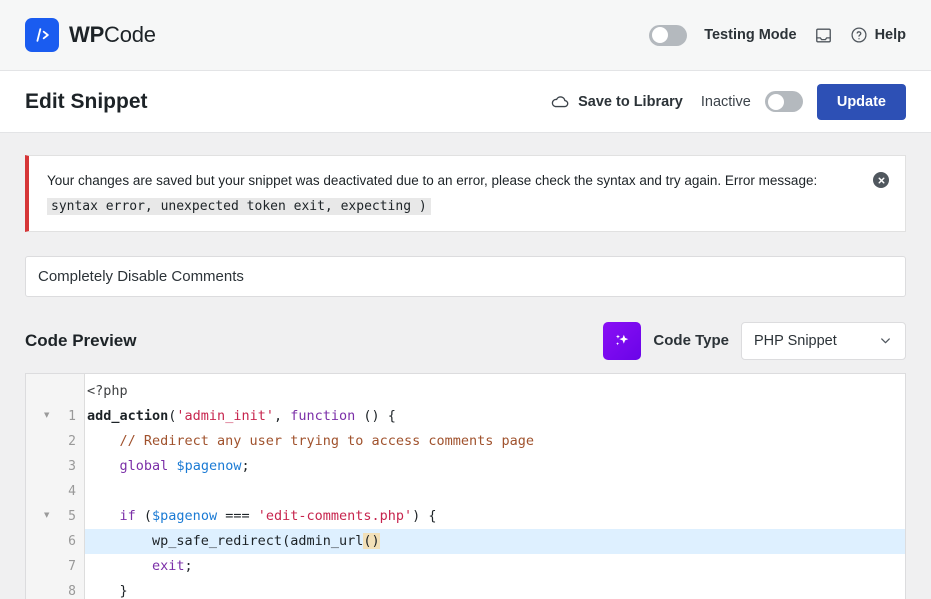 The image size is (931, 599). I want to click on code-token: 'admin_init', so click(225, 415).